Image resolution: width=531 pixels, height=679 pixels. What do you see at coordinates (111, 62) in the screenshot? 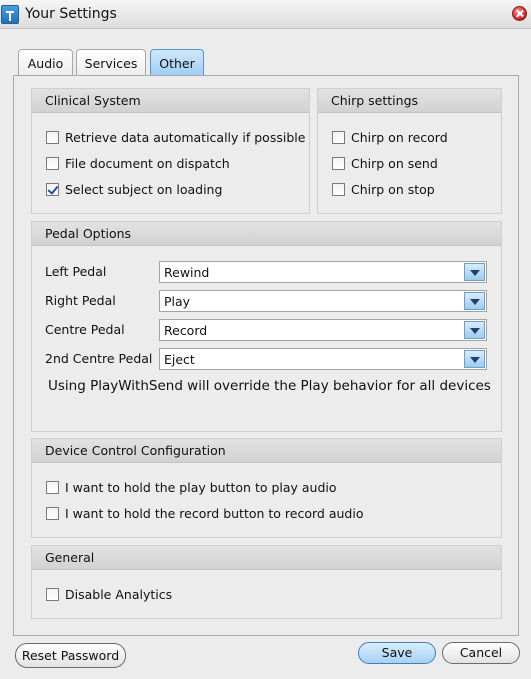
I see `tab-services: Services` at bounding box center [111, 62].